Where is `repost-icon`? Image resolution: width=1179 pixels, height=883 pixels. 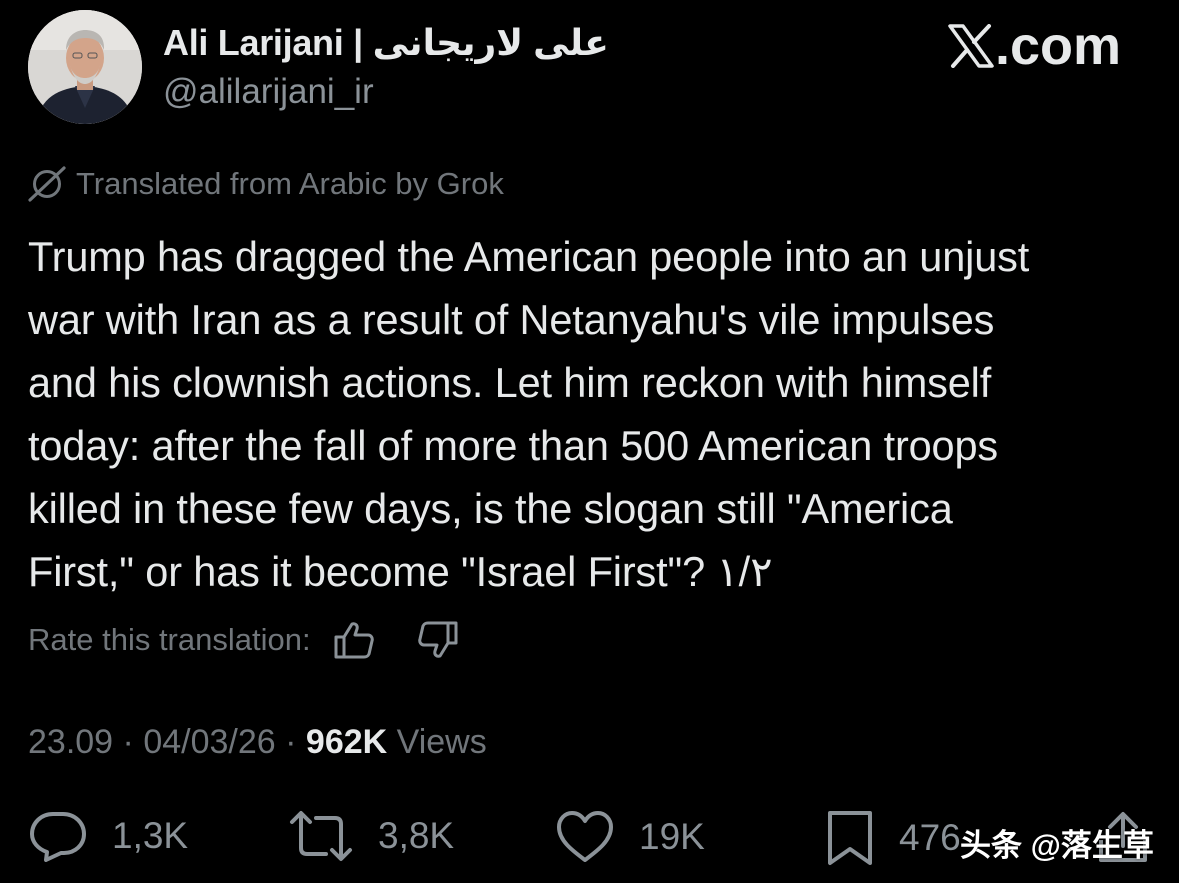
repost-icon is located at coordinates (321, 836).